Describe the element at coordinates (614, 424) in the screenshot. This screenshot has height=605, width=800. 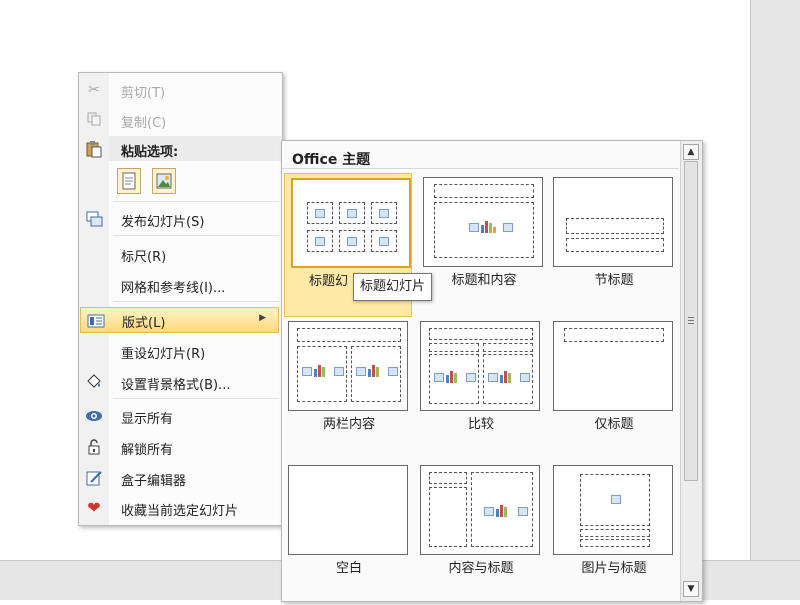
I see `layout-caption: 仅标题` at that location.